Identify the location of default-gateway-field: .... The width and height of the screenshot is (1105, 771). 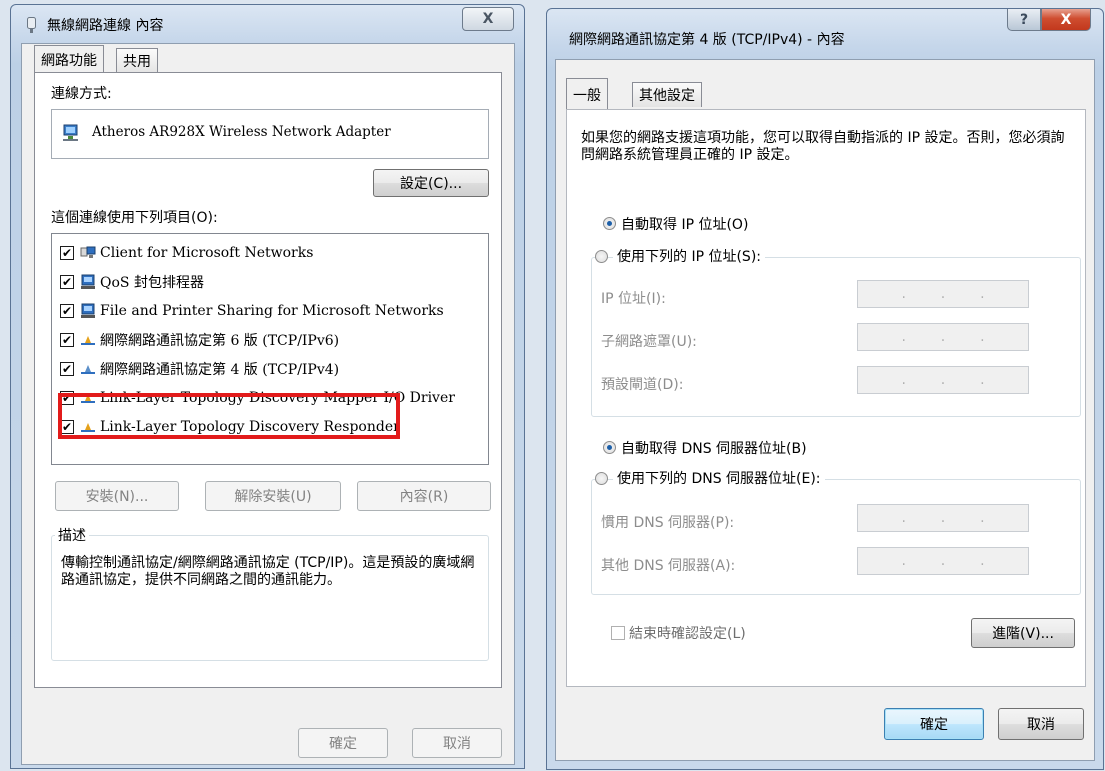
(943, 380).